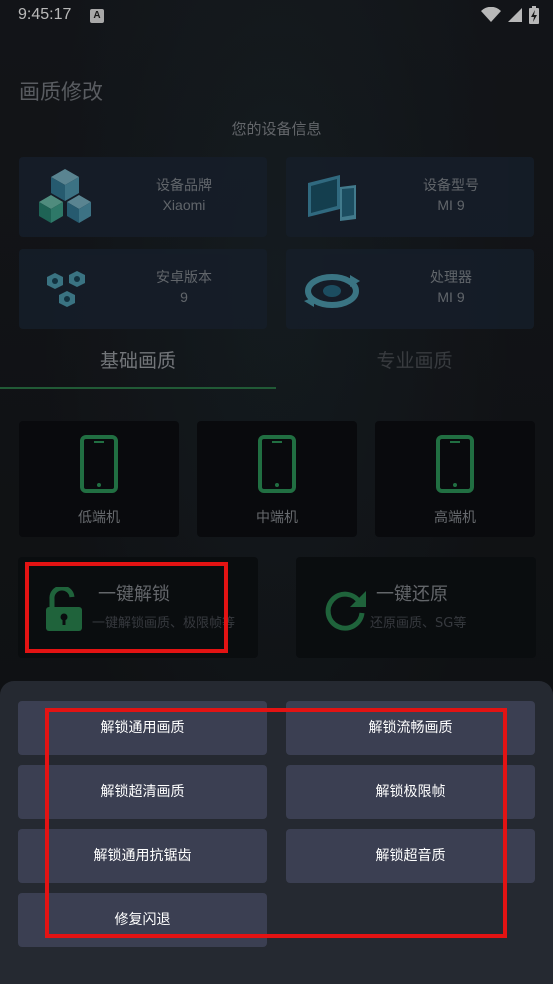 This screenshot has width=553, height=984. What do you see at coordinates (126, 607) in the screenshot?
I see `highlight-box-unlock` at bounding box center [126, 607].